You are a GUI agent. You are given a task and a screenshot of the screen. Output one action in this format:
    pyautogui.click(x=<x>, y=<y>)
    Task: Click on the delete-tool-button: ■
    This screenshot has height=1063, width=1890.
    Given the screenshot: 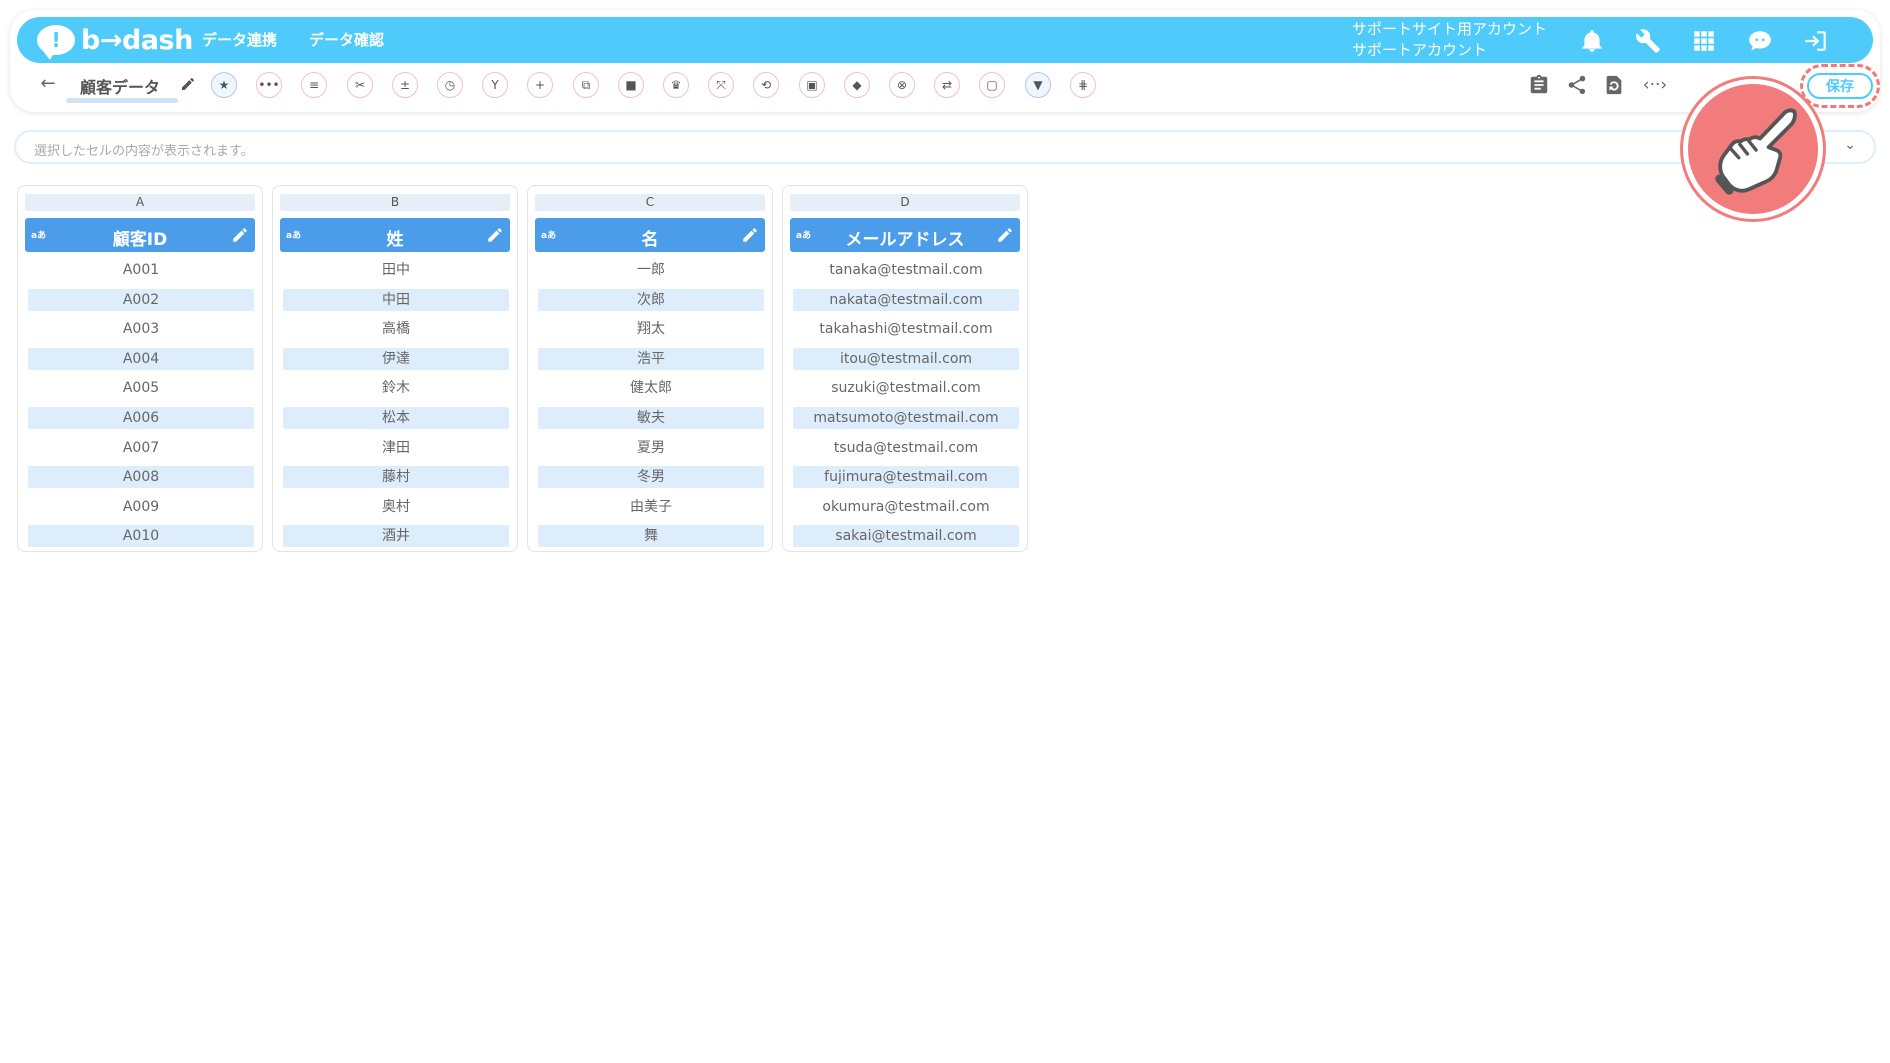 What is the action you would take?
    pyautogui.click(x=631, y=85)
    